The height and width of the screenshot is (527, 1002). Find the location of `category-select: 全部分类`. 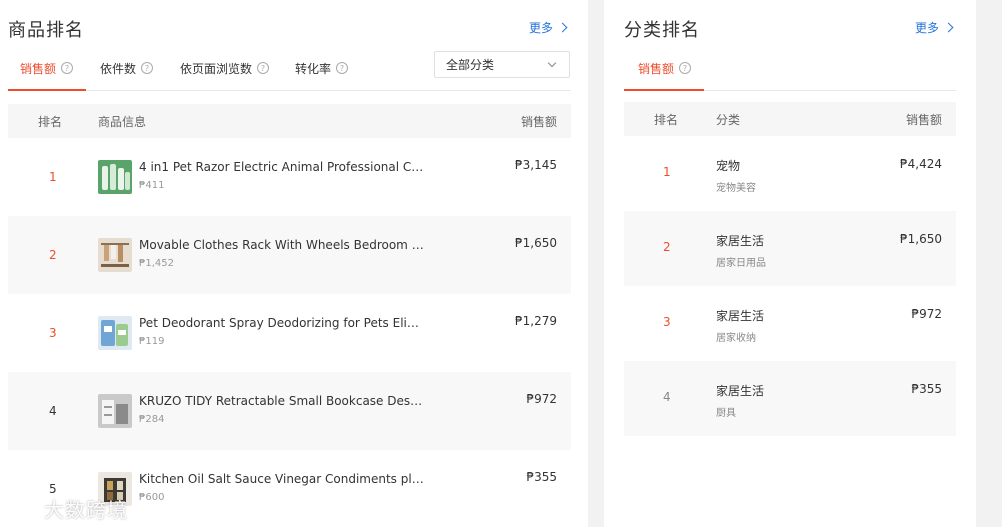

category-select: 全部分类 is located at coordinates (502, 64).